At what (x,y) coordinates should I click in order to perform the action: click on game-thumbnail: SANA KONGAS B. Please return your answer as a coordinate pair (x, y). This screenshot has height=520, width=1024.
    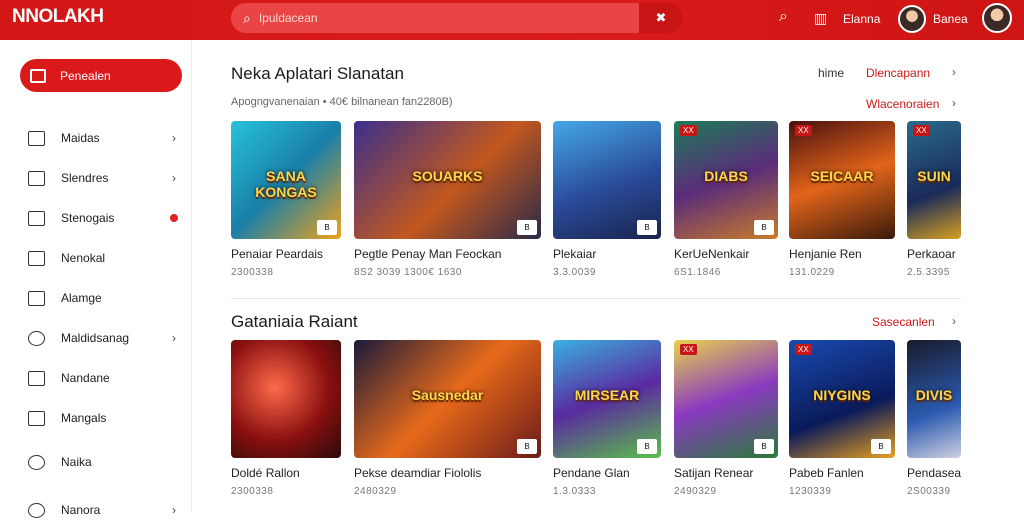
    Looking at the image, I should click on (286, 180).